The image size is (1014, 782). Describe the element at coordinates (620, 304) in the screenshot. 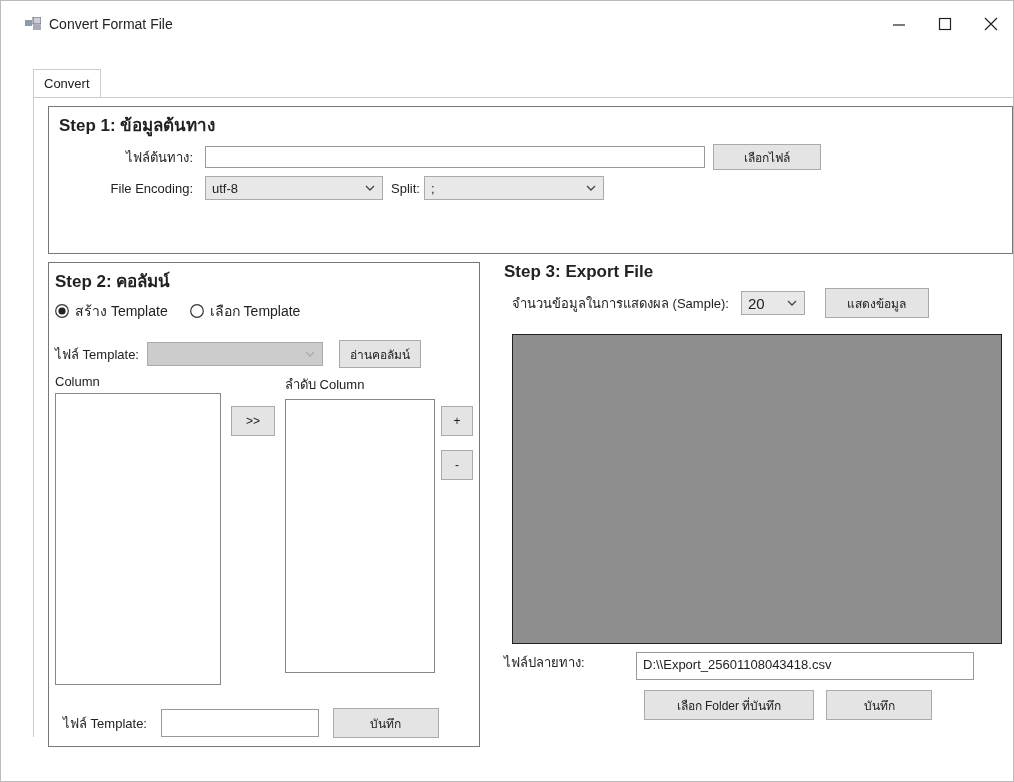

I see `field-label: จำนวนข้อมูลในการแสดงผล (Sample):` at that location.